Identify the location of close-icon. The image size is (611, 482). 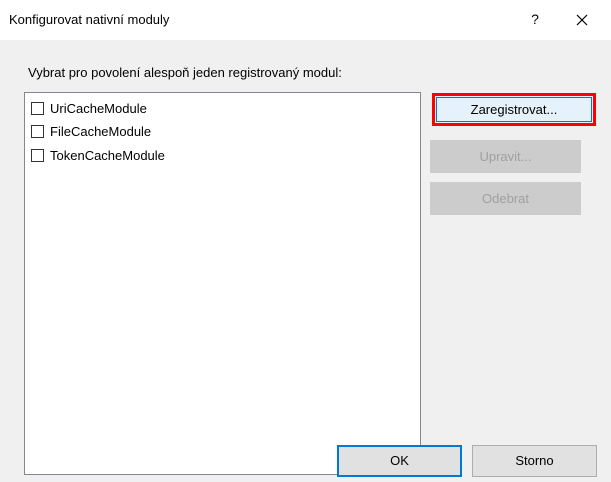
(582, 20).